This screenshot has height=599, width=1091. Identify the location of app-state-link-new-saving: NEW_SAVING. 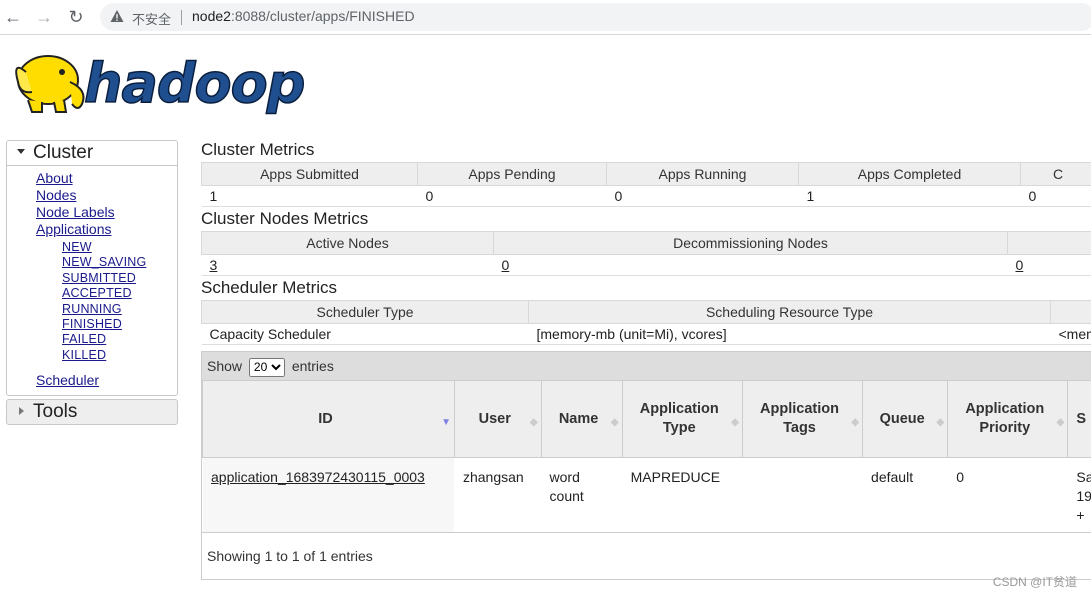
(119, 262).